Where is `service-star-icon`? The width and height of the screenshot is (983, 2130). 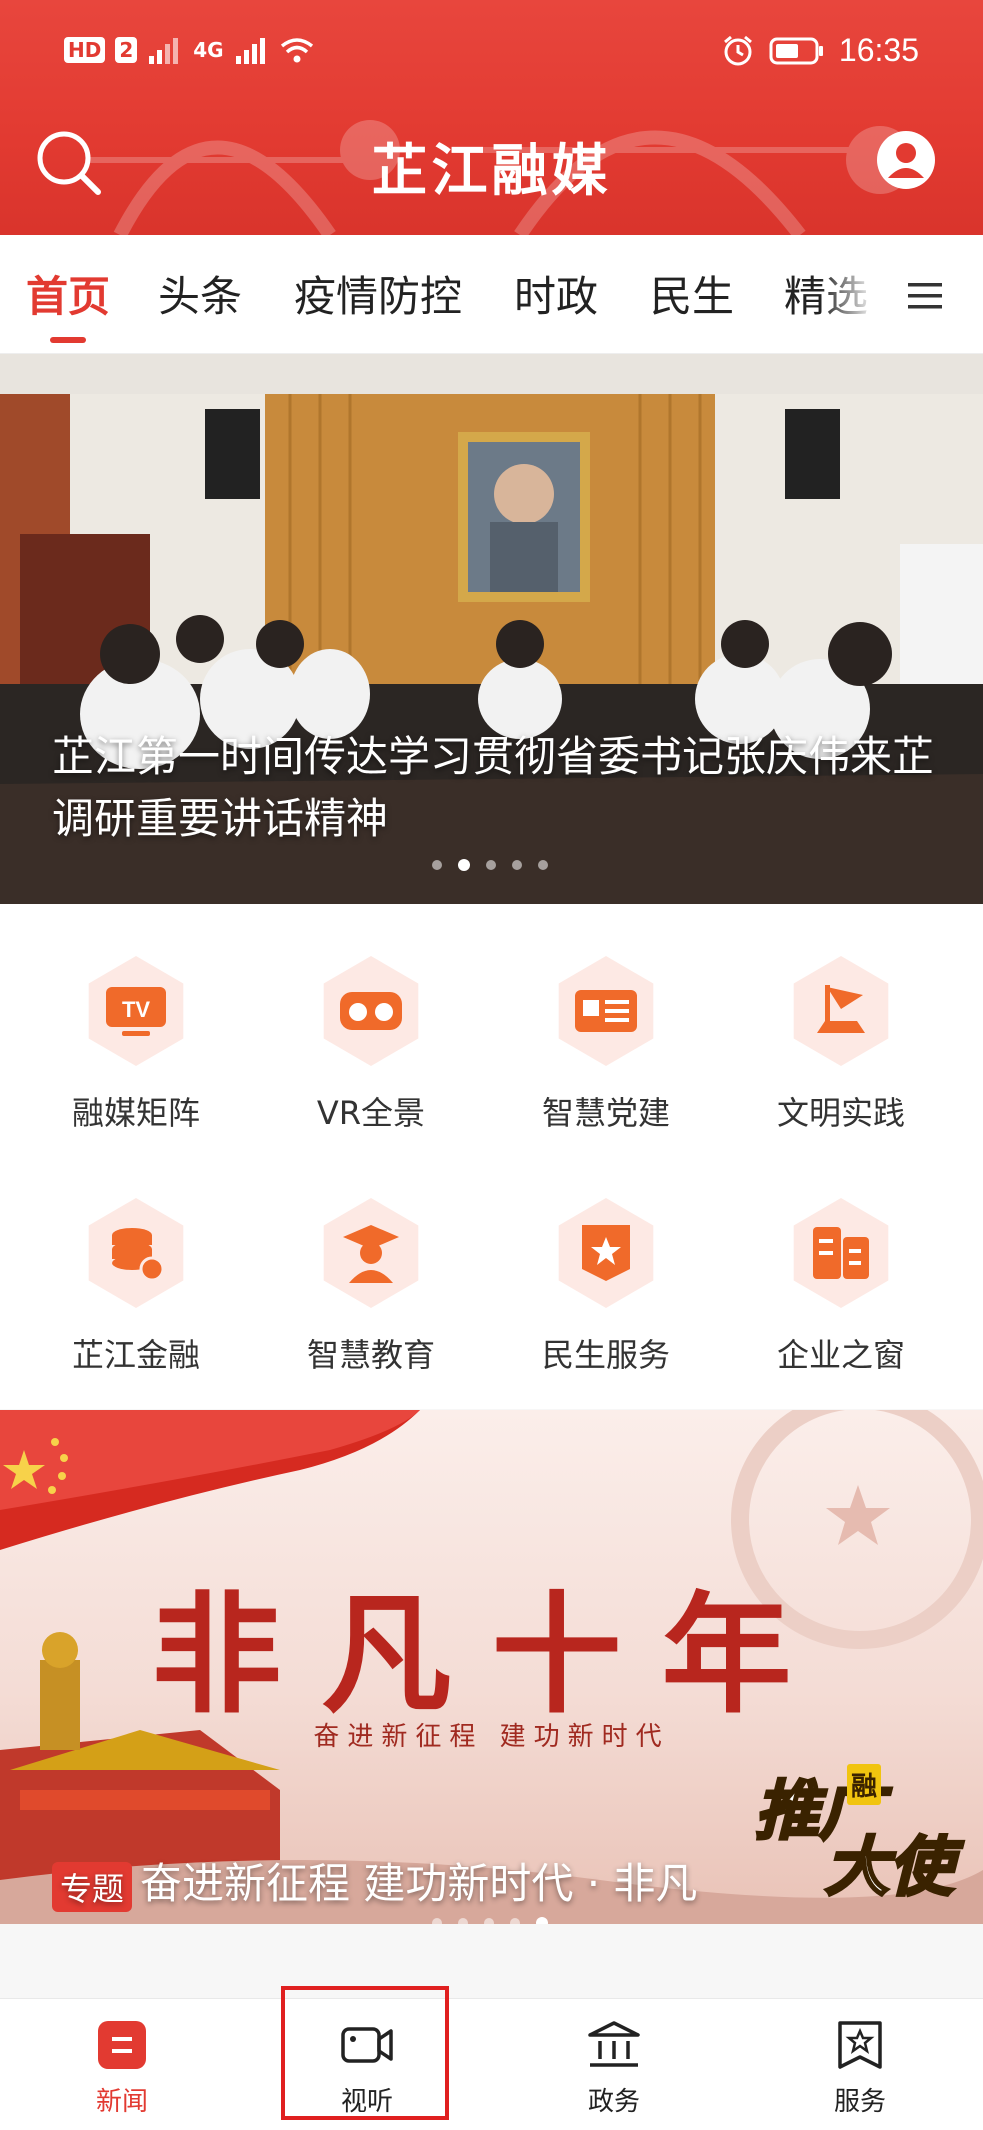 service-star-icon is located at coordinates (860, 2045).